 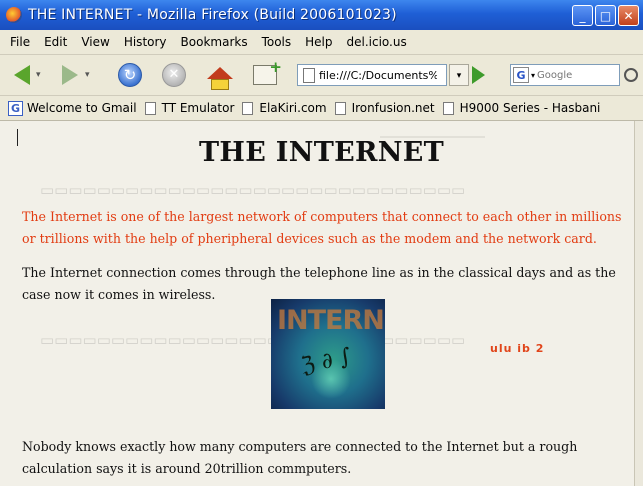 What do you see at coordinates (521, 75) in the screenshot?
I see `search-engine-icon: G` at bounding box center [521, 75].